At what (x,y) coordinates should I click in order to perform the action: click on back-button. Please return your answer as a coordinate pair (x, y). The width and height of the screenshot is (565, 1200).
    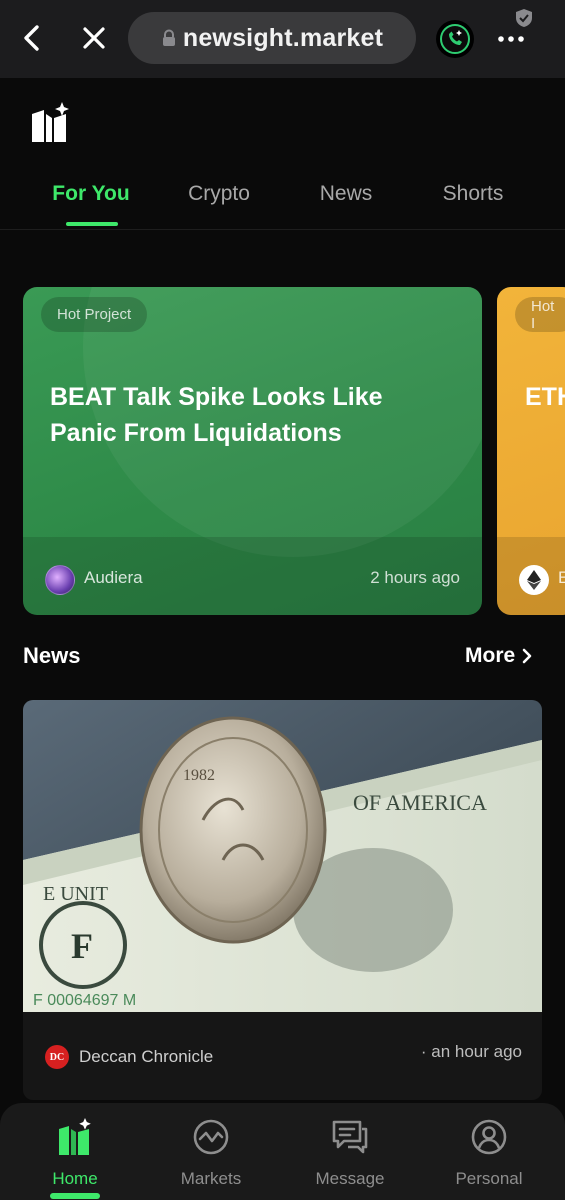
    Looking at the image, I should click on (32, 38).